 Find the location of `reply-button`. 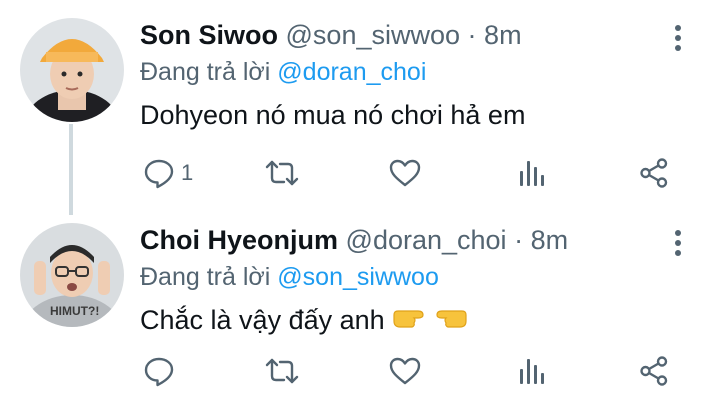

reply-button is located at coordinates (162, 371).